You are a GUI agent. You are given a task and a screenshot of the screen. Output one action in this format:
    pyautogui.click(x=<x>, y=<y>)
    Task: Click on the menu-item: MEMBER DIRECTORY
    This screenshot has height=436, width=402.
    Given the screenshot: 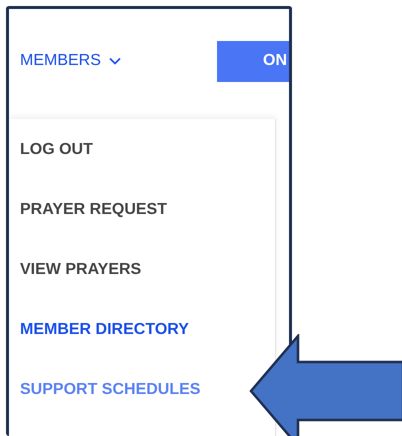 What is the action you would take?
    pyautogui.click(x=147, y=330)
    